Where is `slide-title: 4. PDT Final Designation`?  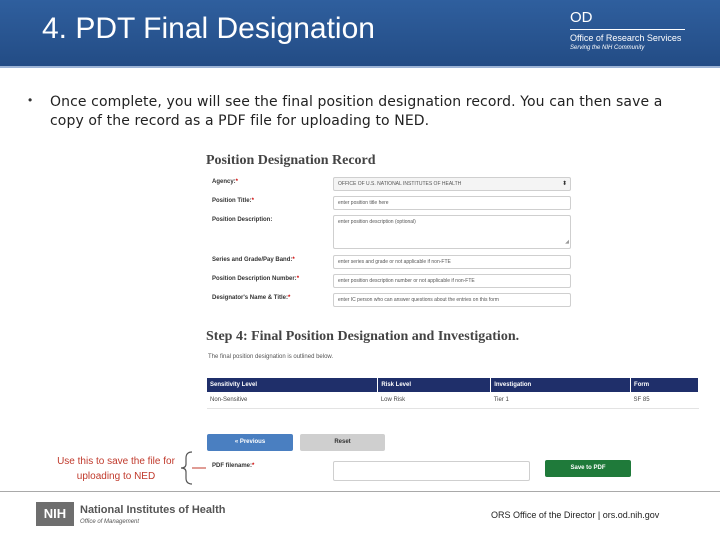
slide-title: 4. PDT Final Designation is located at coordinates (208, 28).